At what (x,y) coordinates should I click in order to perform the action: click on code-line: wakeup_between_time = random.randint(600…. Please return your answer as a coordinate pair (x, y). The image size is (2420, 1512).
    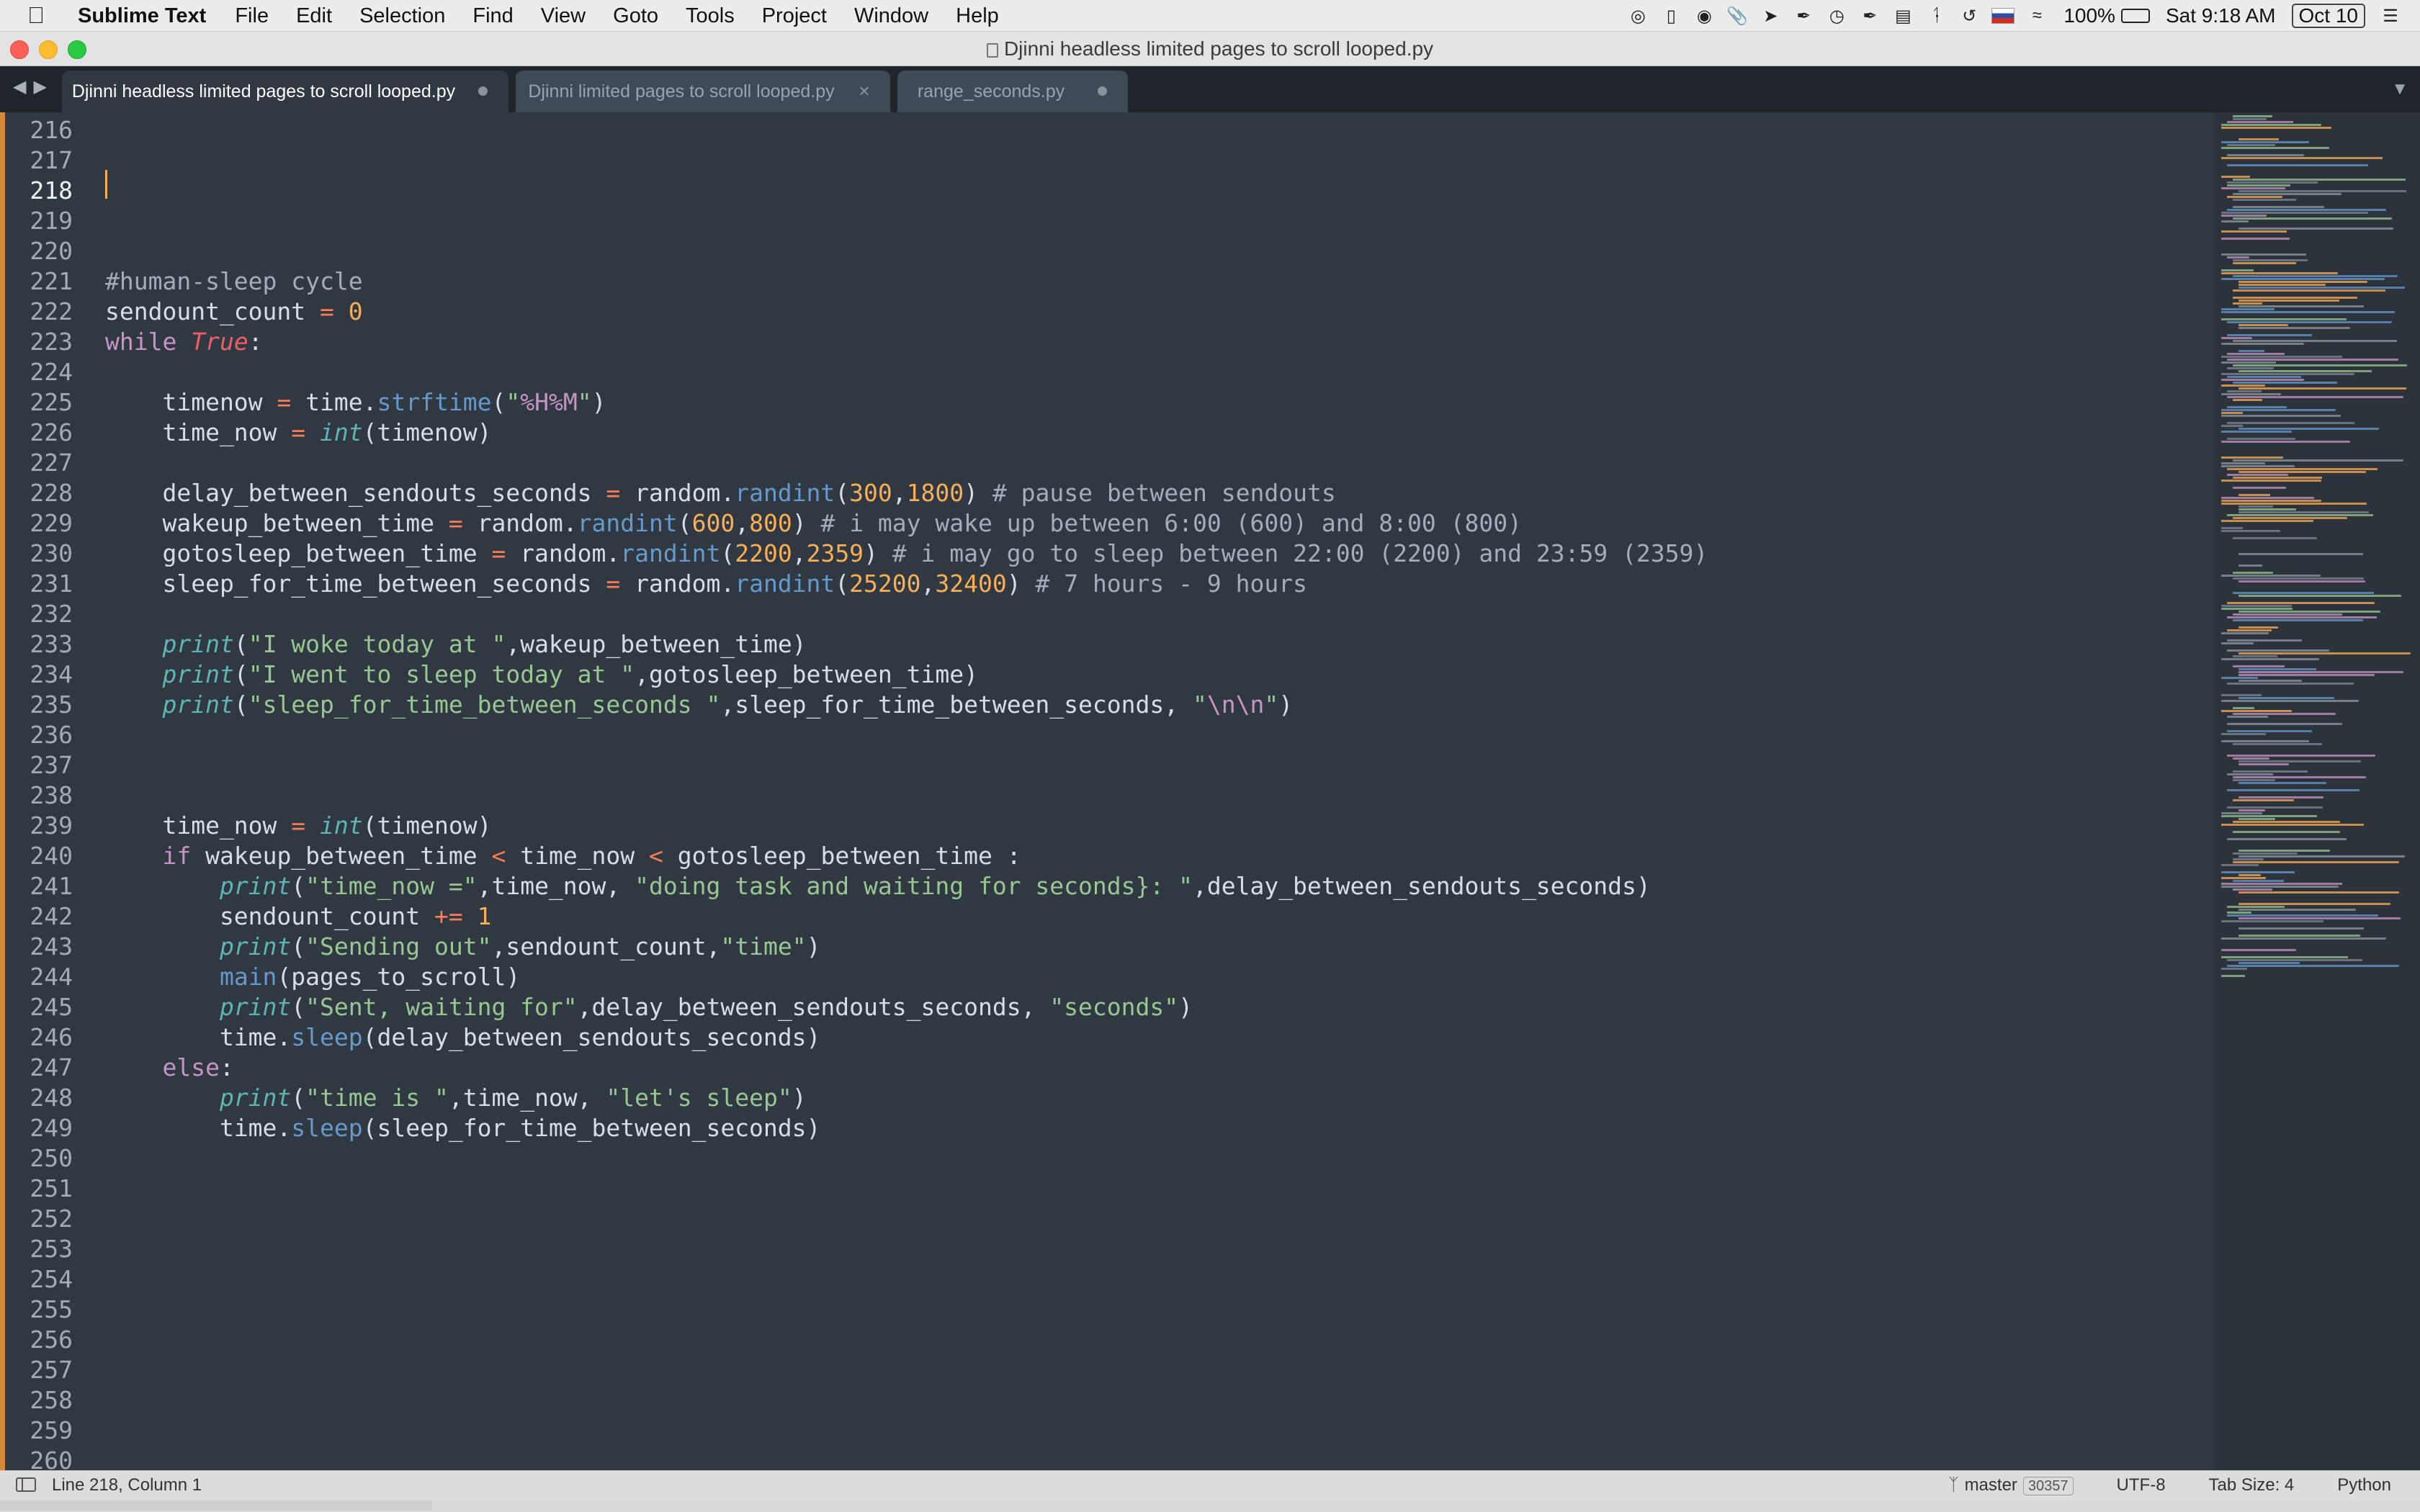
    Looking at the image, I should click on (813, 523).